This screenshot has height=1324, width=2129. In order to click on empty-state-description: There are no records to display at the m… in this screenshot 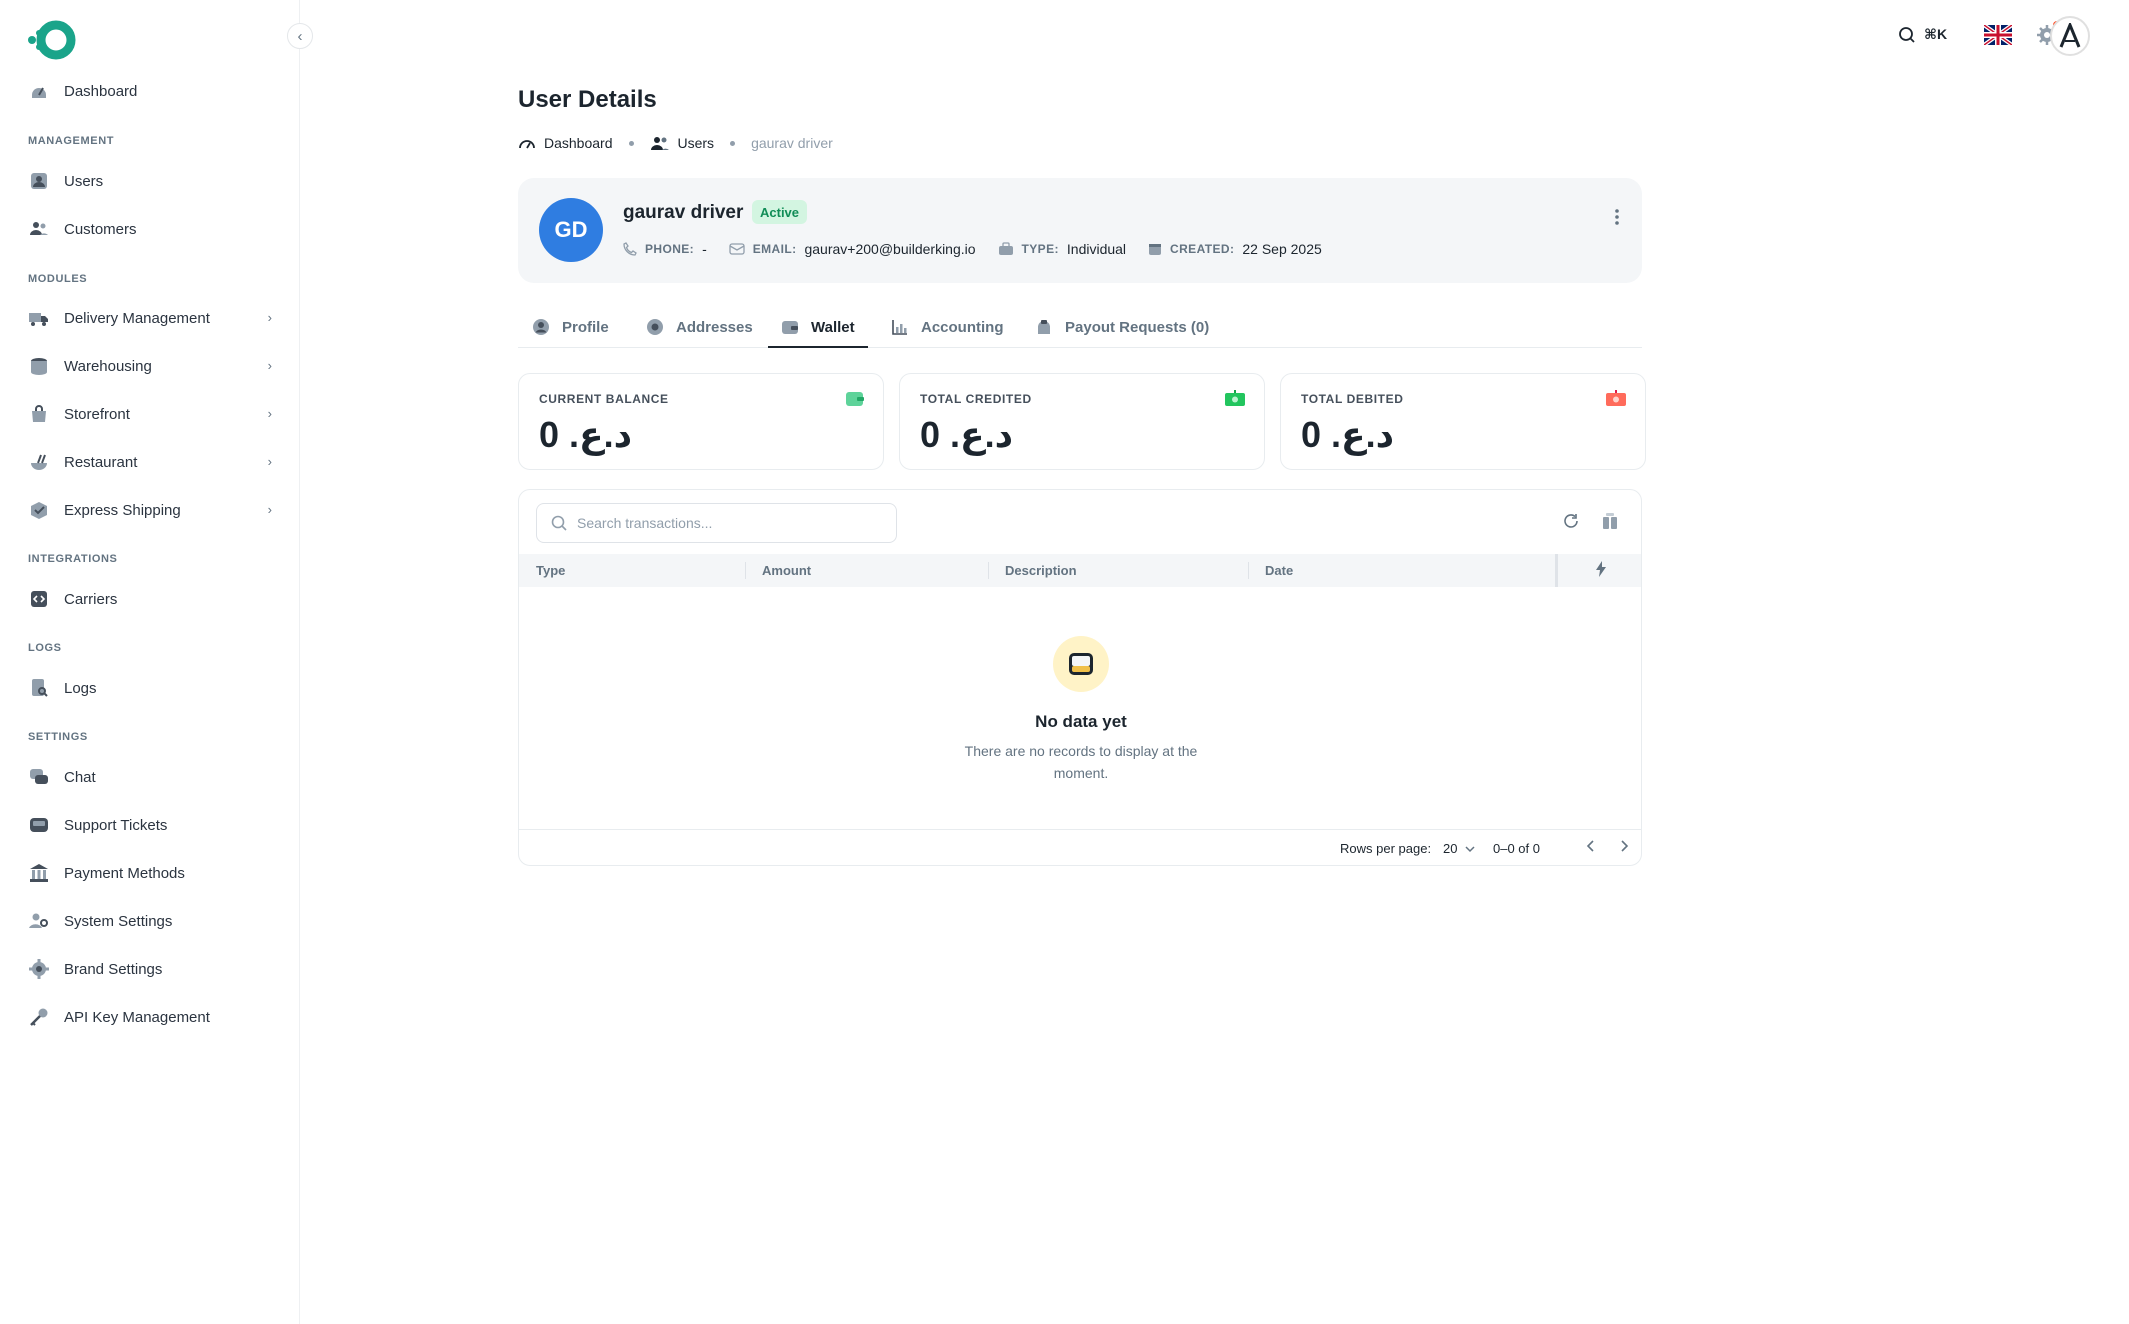, I will do `click(1081, 762)`.